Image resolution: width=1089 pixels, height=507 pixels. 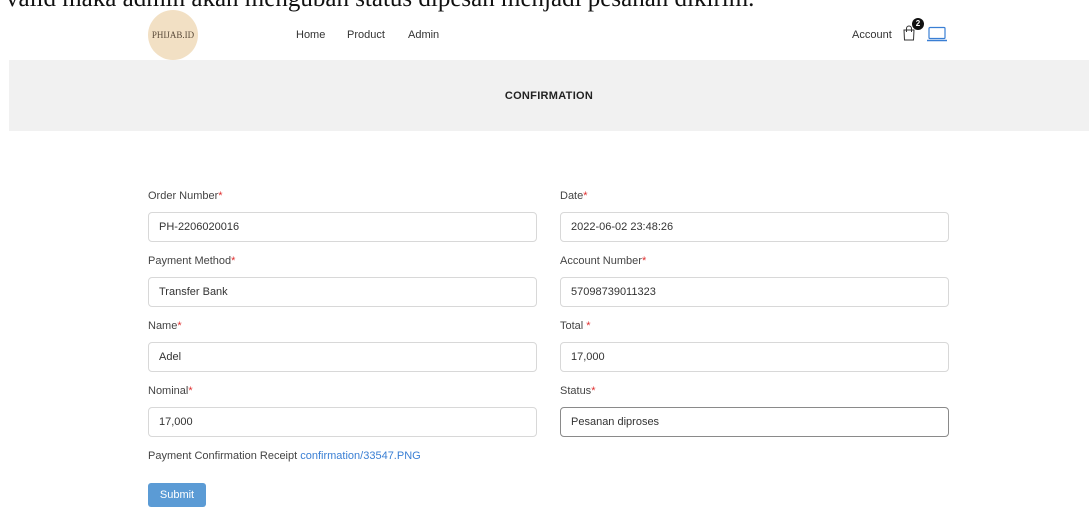 What do you see at coordinates (544, 30) in the screenshot?
I see `navbar: PHIJAB.ID Home Product Admin Account 2` at bounding box center [544, 30].